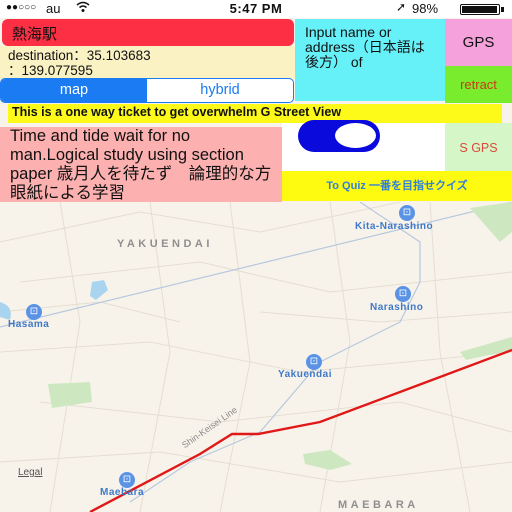 The height and width of the screenshot is (512, 512). I want to click on station-name-label: 熱海駅, so click(148, 32).